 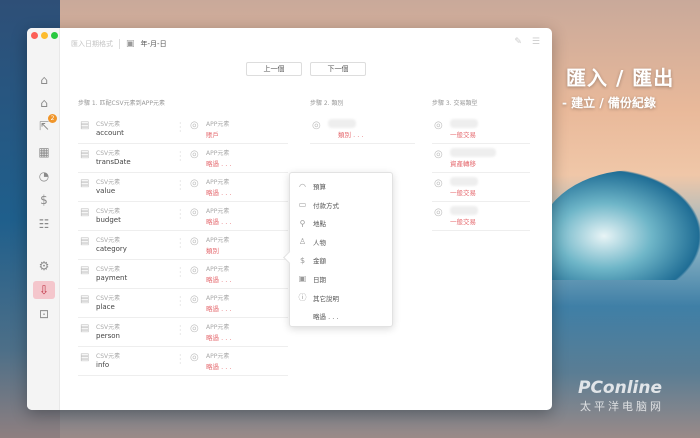 I want to click on dropdown-item: ⚲ 地點, so click(x=312, y=223).